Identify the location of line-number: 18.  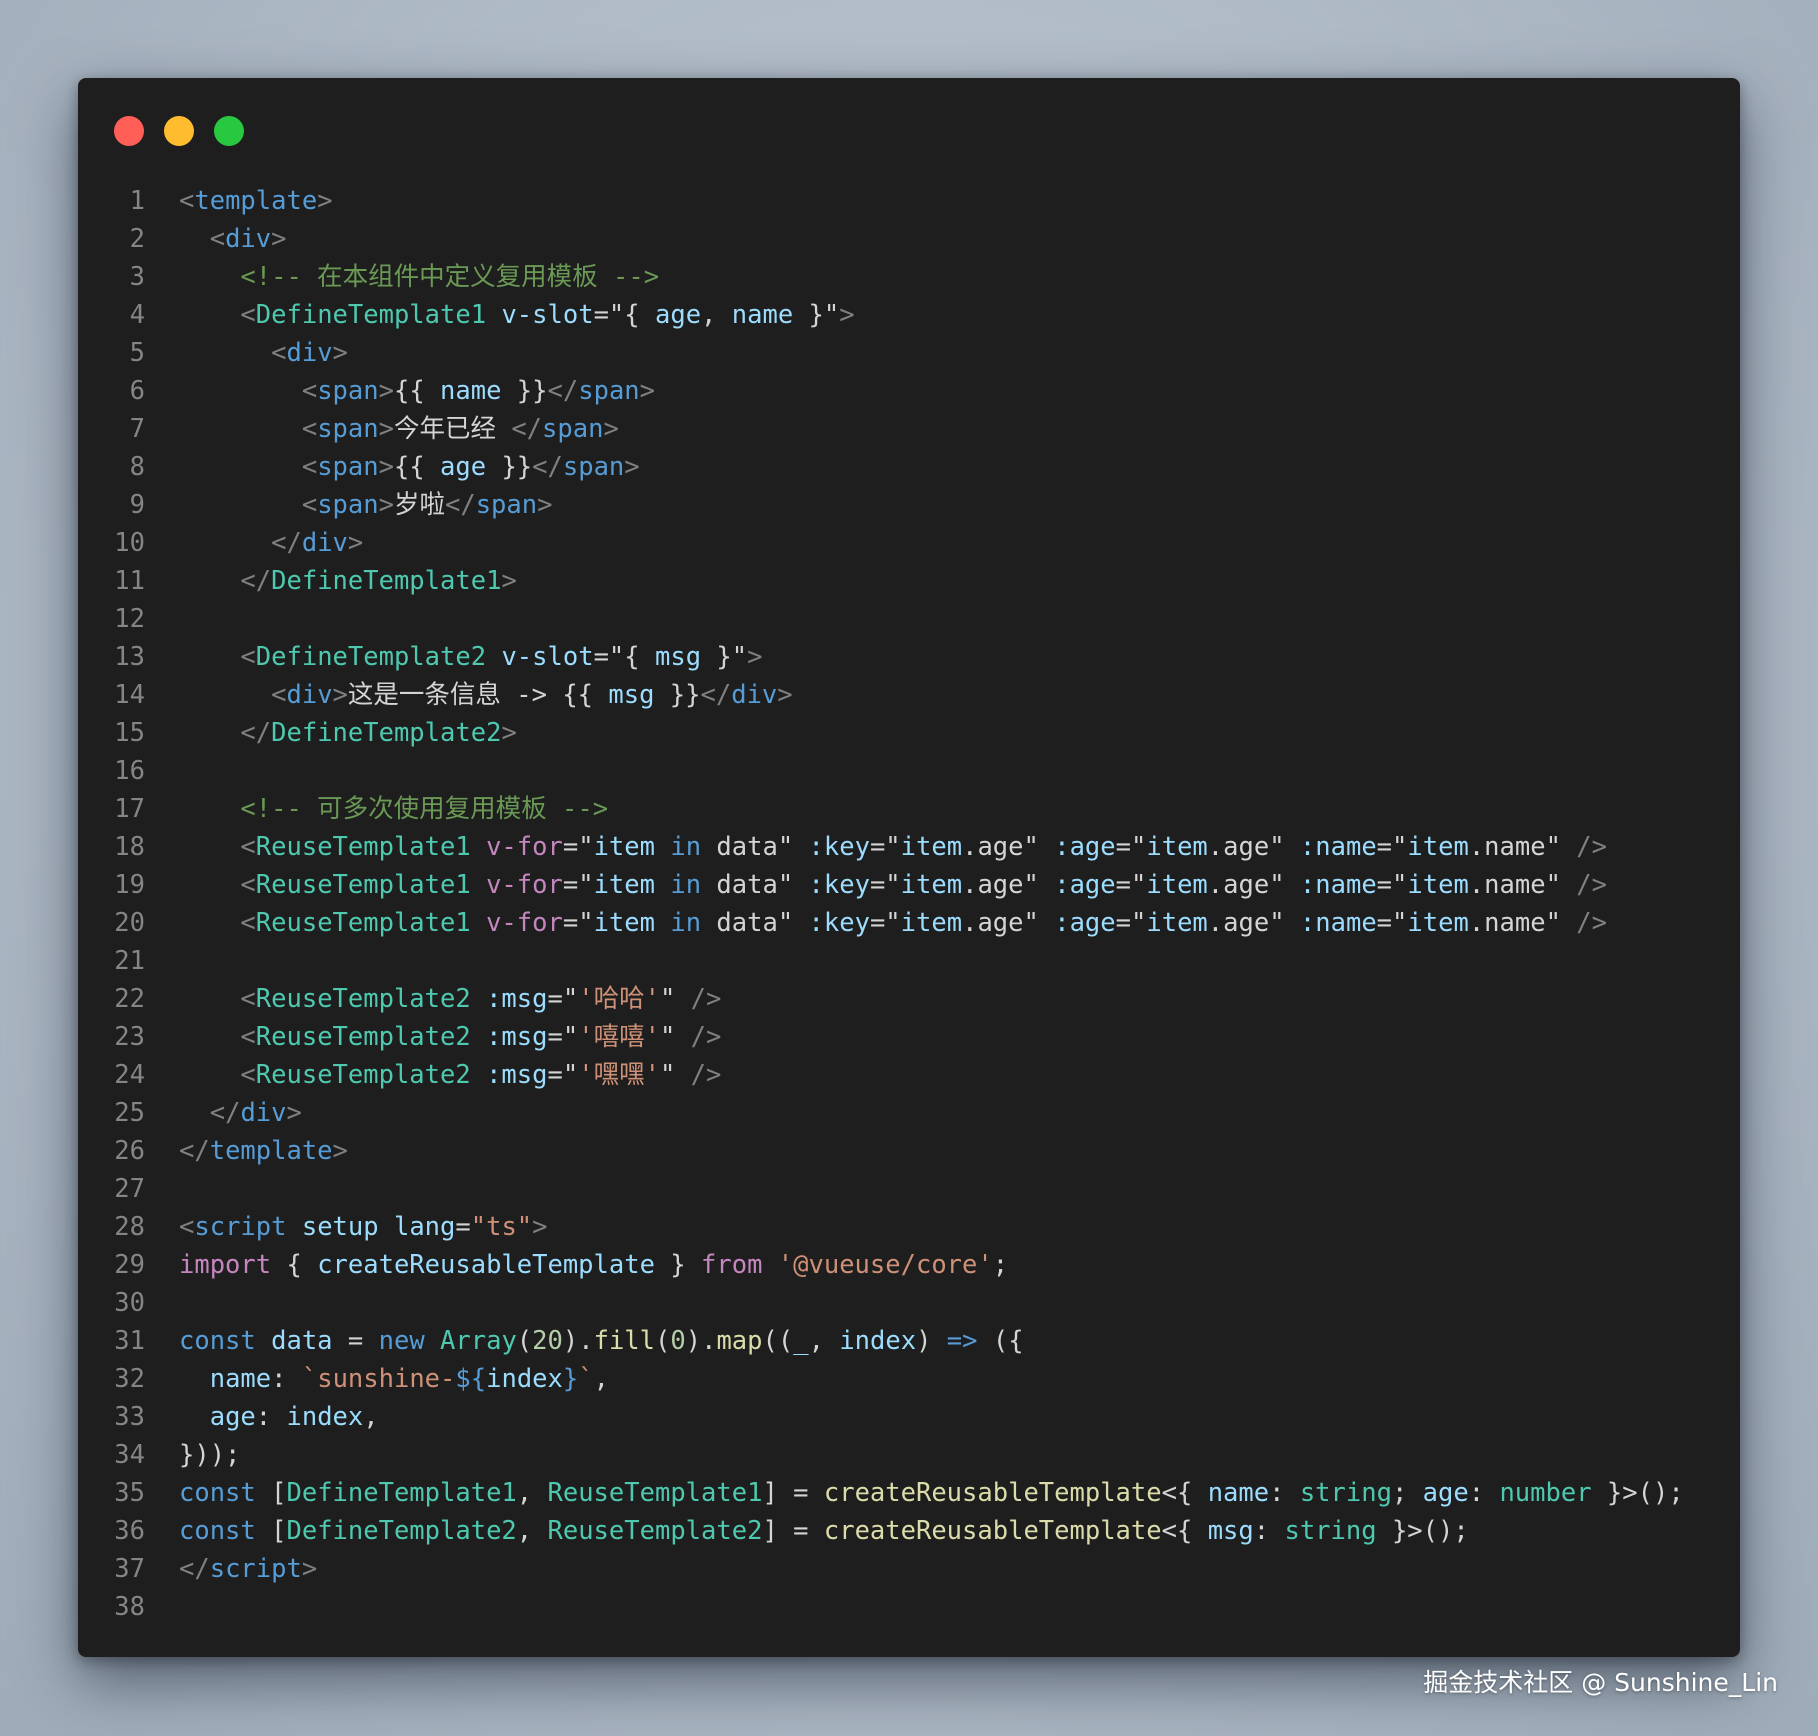
(129, 847).